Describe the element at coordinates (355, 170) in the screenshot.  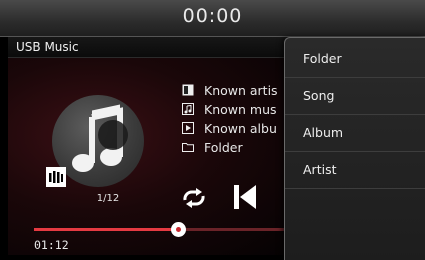
I see `menu-item-artist: Artist` at that location.